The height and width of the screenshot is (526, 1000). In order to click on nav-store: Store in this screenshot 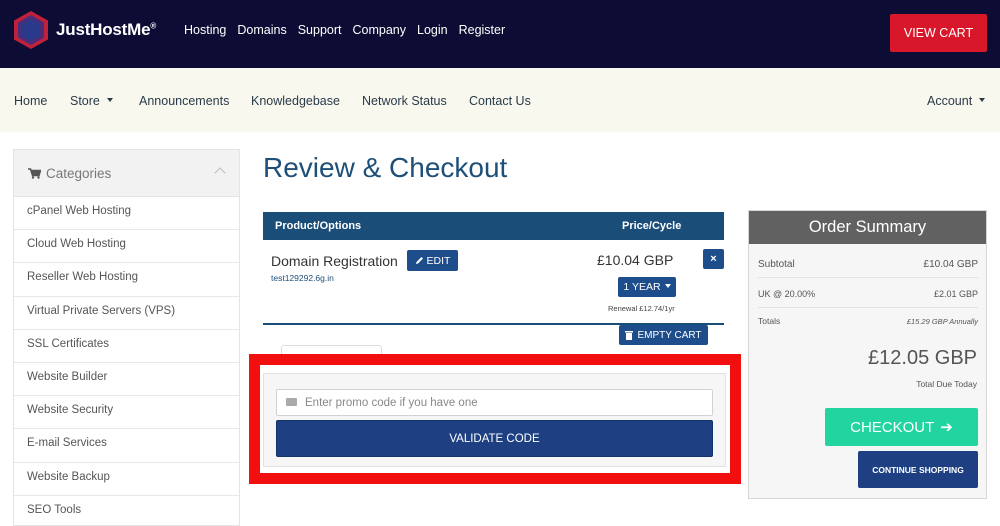, I will do `click(91, 101)`.